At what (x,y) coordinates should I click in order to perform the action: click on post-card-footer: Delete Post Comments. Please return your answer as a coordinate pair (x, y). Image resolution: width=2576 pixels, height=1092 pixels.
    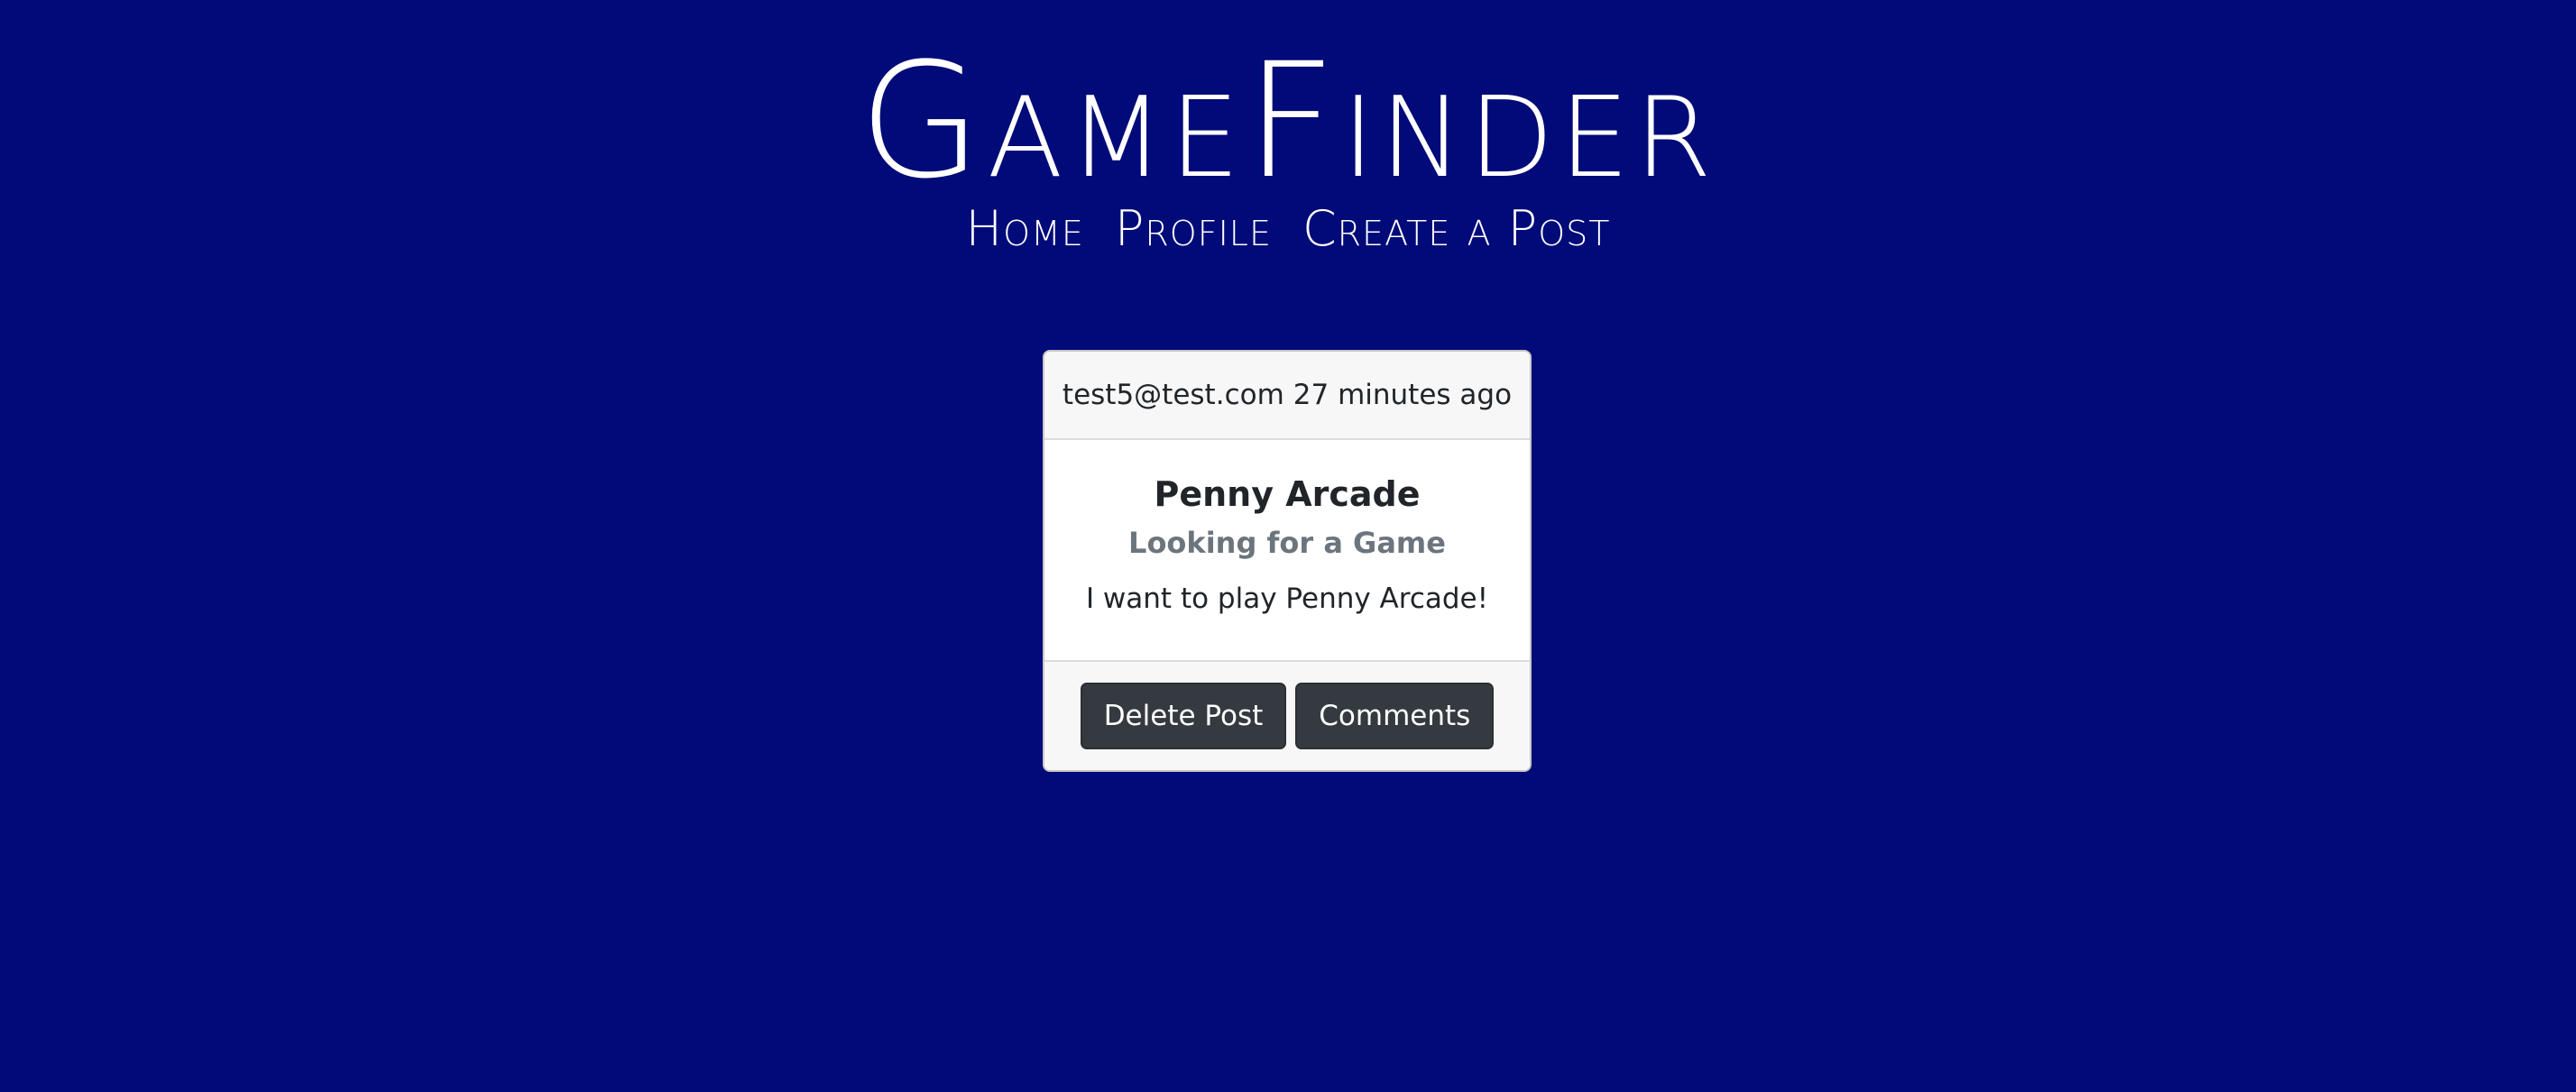
    Looking at the image, I should click on (1287, 715).